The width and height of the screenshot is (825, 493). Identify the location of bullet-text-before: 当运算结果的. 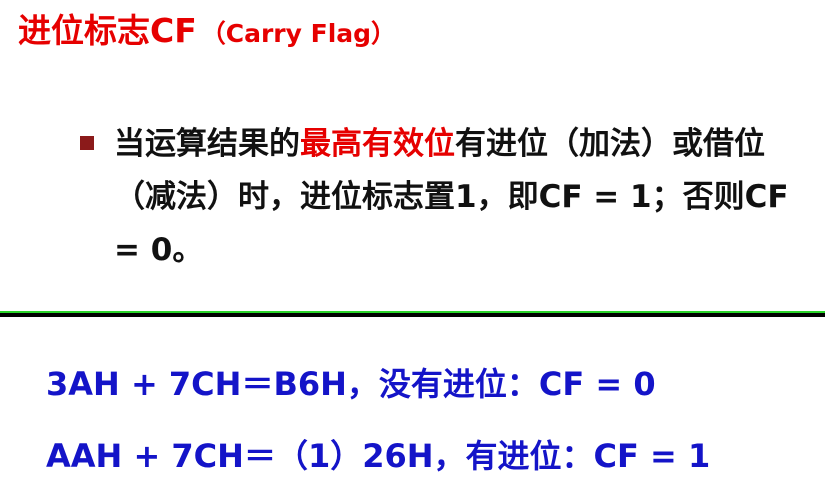
(207, 144).